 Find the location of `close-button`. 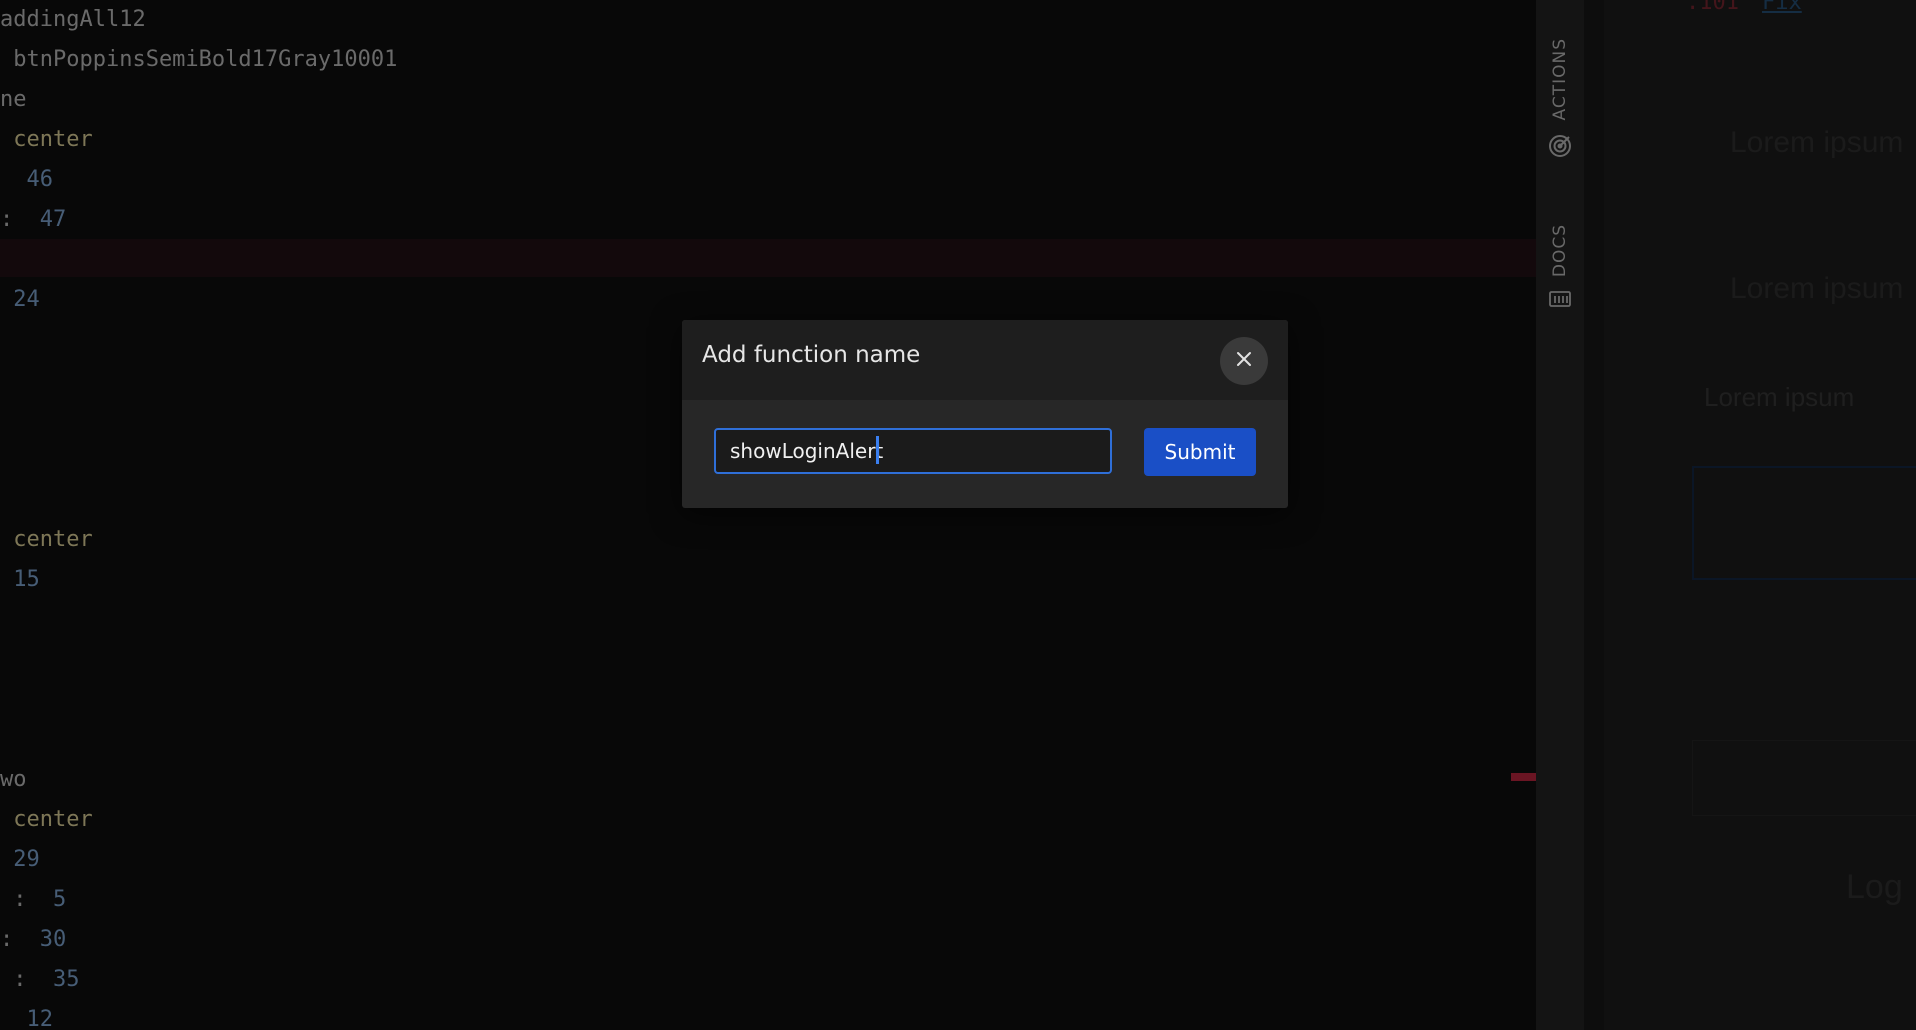

close-button is located at coordinates (1244, 361).